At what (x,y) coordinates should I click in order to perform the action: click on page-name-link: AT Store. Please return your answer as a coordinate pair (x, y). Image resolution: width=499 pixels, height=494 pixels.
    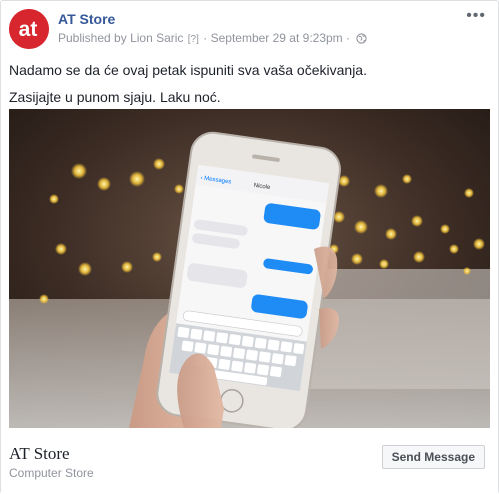
    Looking at the image, I should click on (86, 19).